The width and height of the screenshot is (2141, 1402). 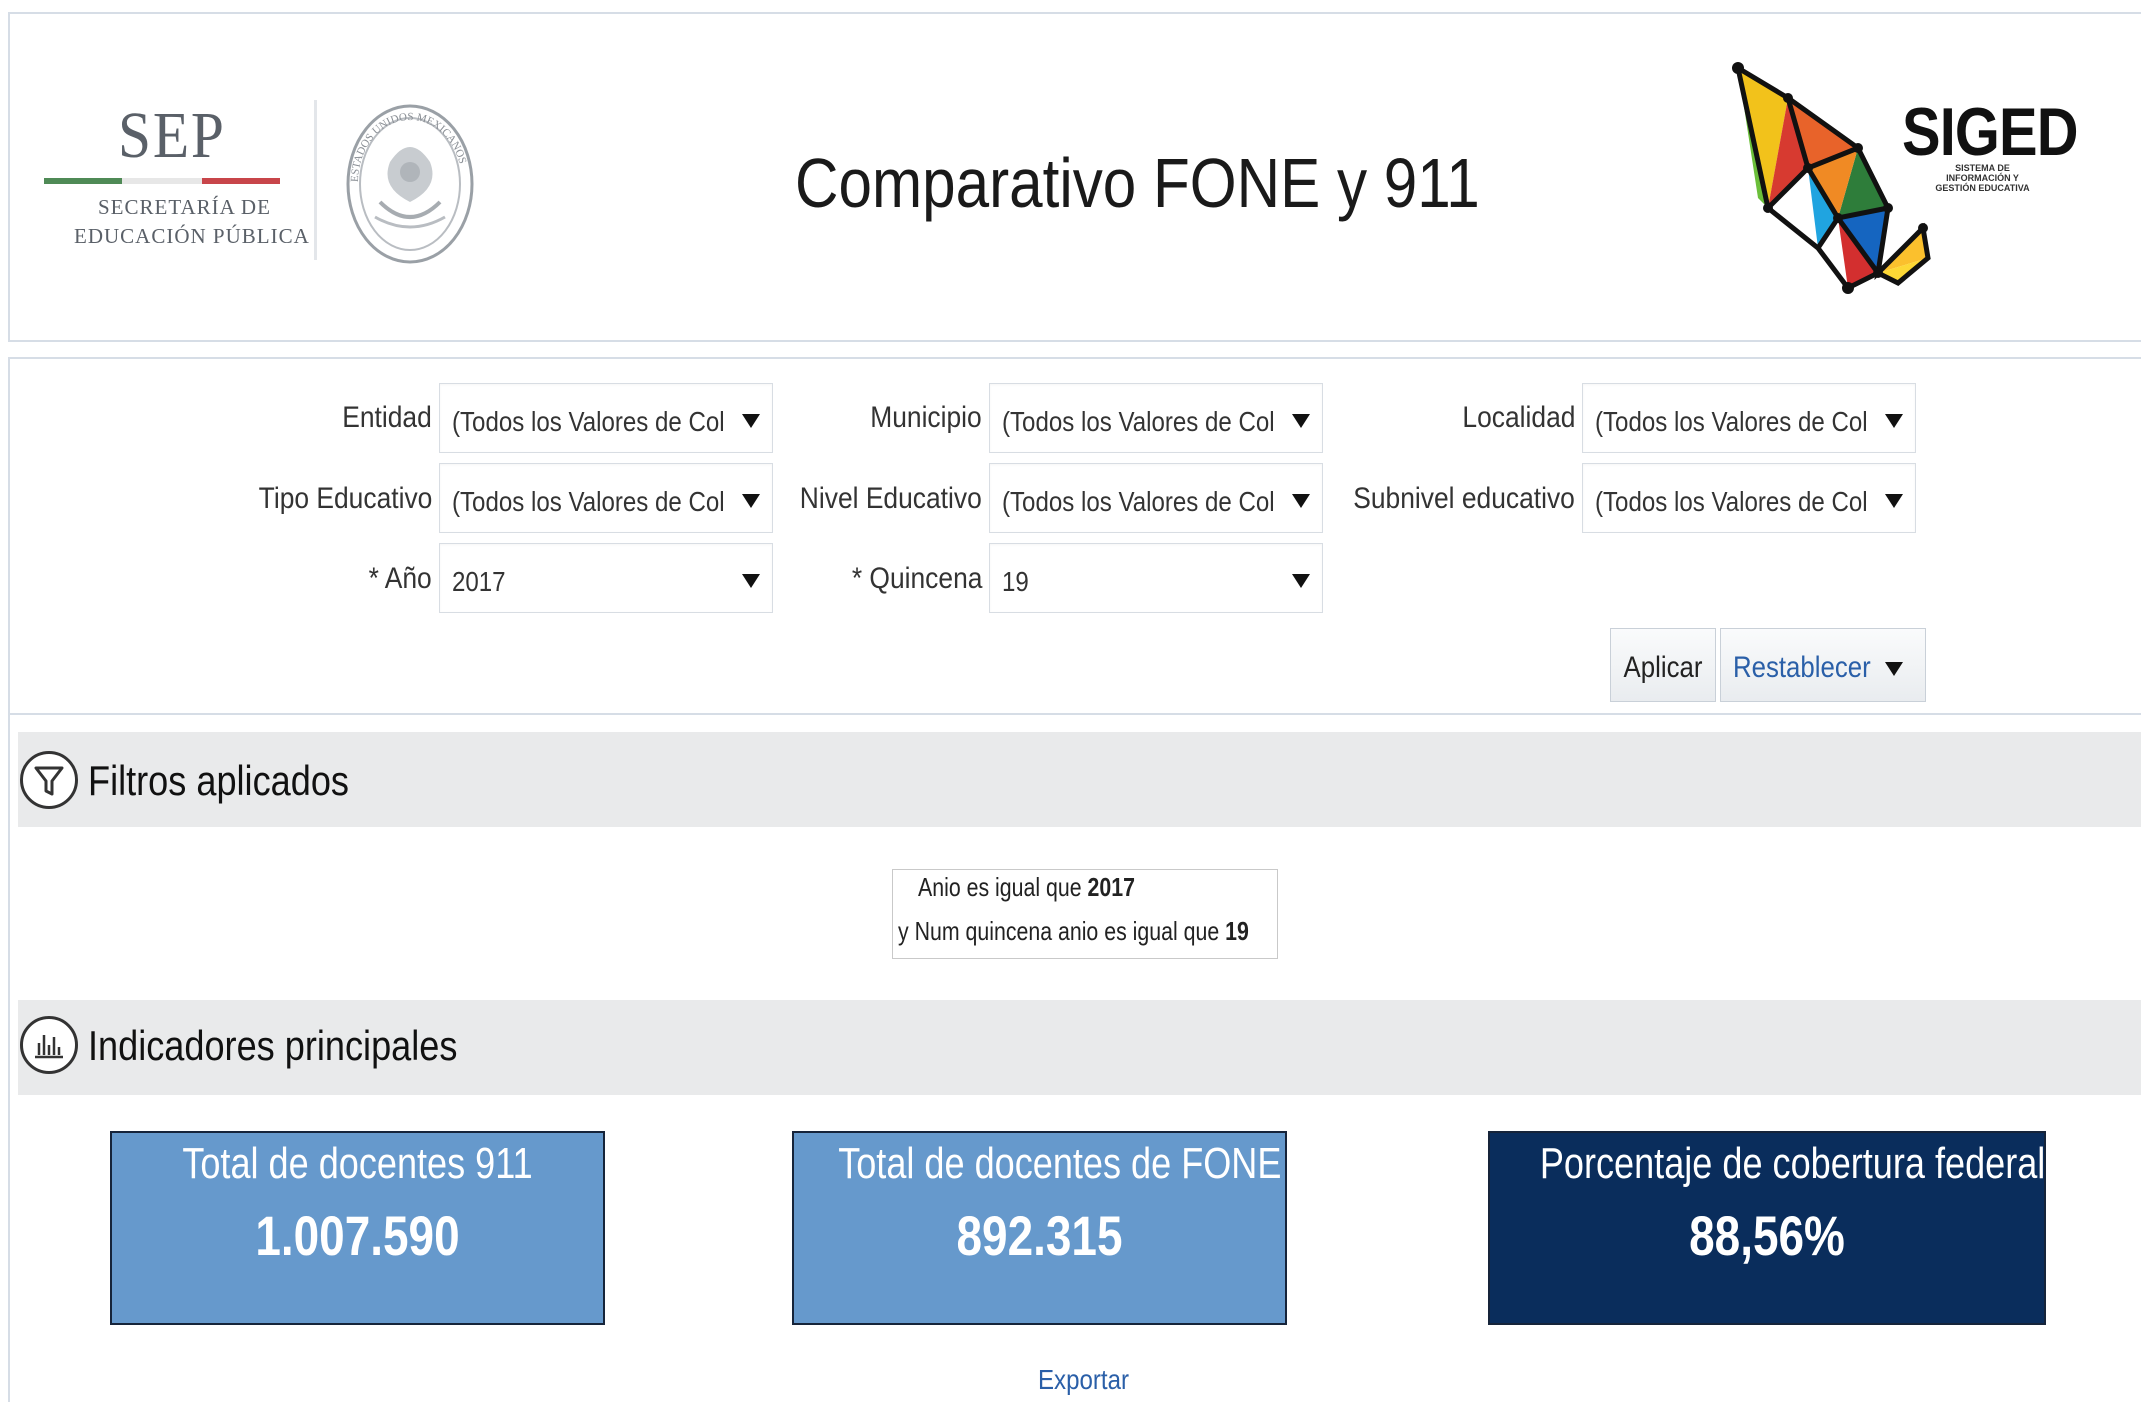 I want to click on apply-button: Aplicar, so click(x=1663, y=665).